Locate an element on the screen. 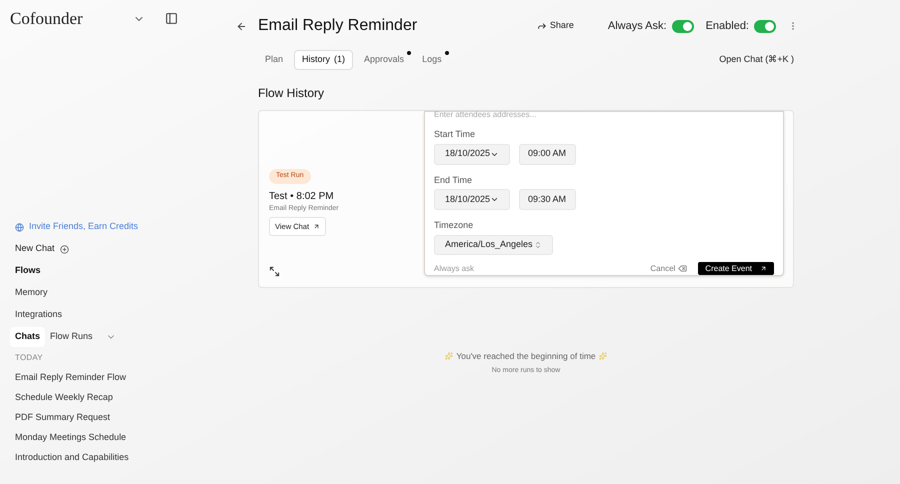 The height and width of the screenshot is (484, 900). globe-icon is located at coordinates (19, 227).